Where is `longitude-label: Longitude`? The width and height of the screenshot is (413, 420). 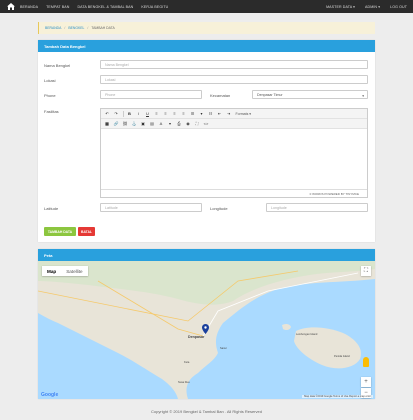
longitude-label: Longitude is located at coordinates (219, 208).